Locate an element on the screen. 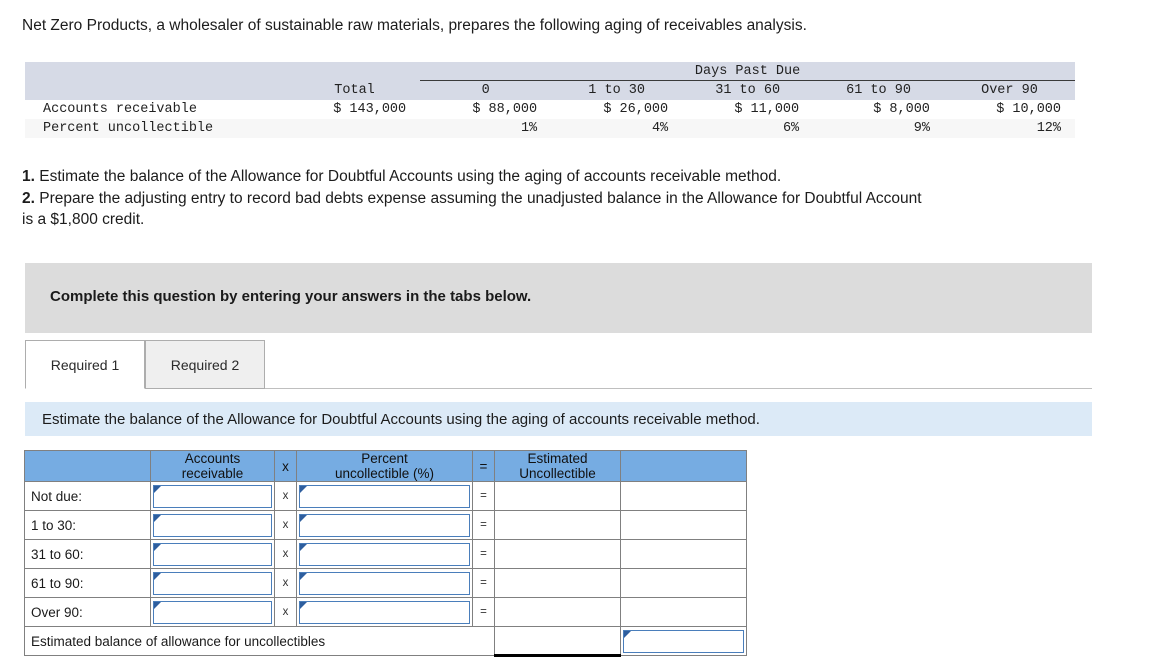 This screenshot has width=1172, height=672. requirement-2-line-continued: is a $1,800 credit. is located at coordinates (83, 219).